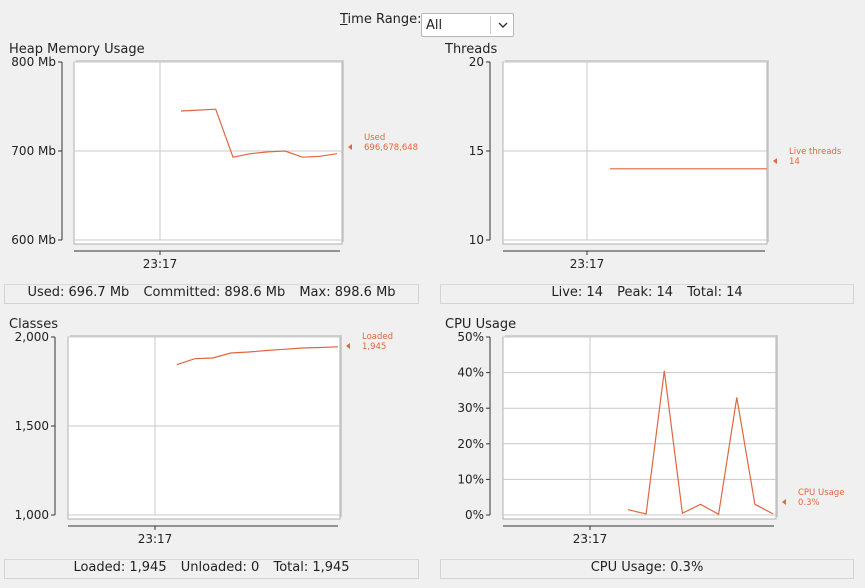  I want to click on y-tick-label: 1,500, so click(32, 426).